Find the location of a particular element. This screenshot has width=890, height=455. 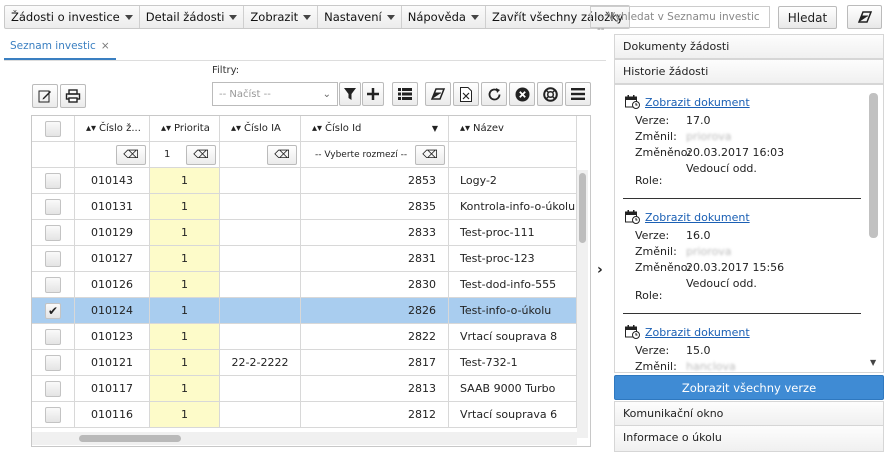

cell-nazev: Kontrola-info-o-úkolu is located at coordinates (513, 207).